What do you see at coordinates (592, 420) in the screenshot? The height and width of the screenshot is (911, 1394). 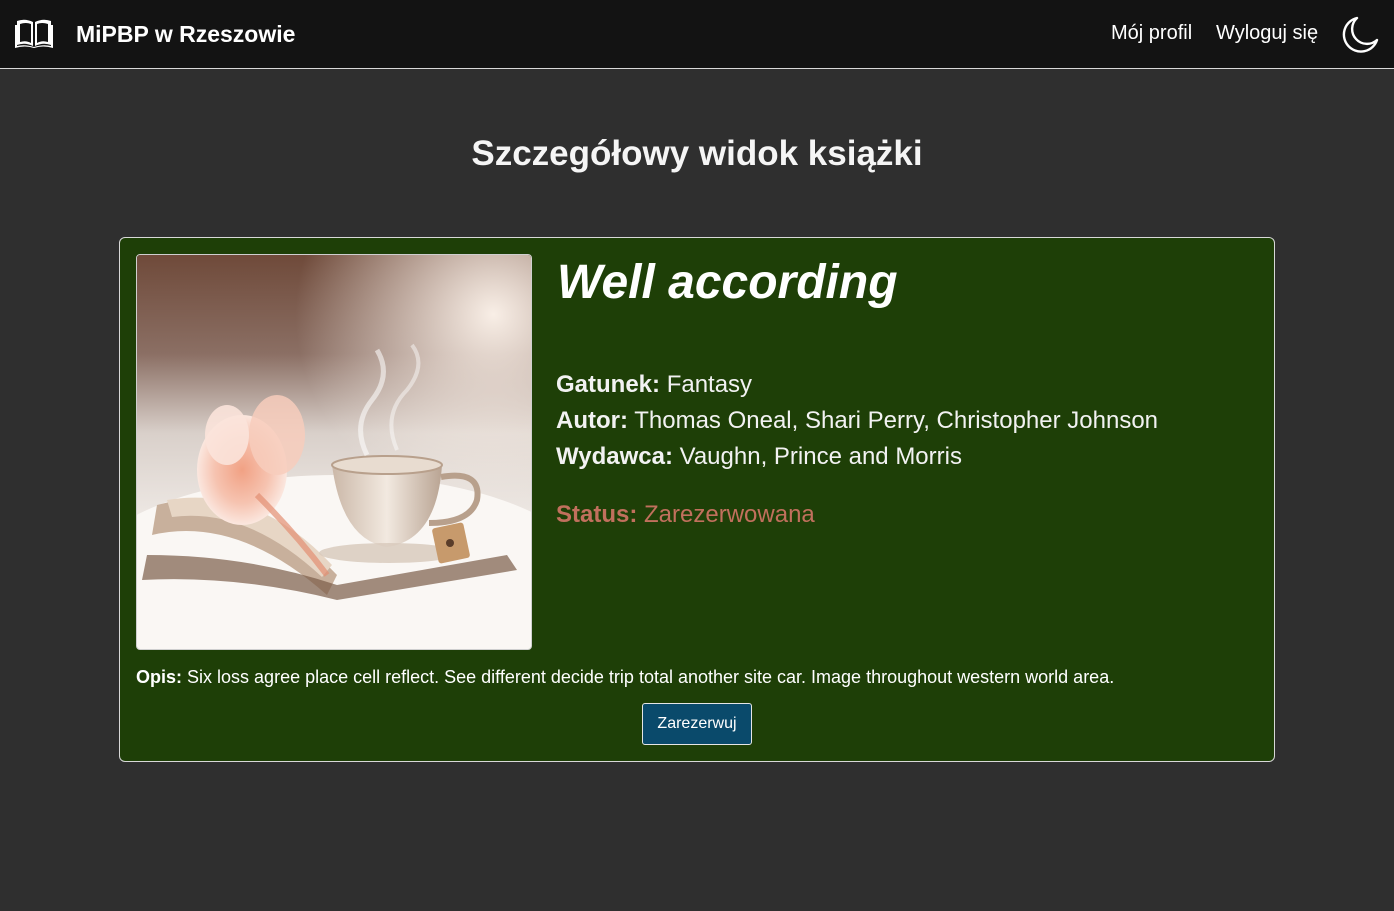 I see `author-label: Autor:` at bounding box center [592, 420].